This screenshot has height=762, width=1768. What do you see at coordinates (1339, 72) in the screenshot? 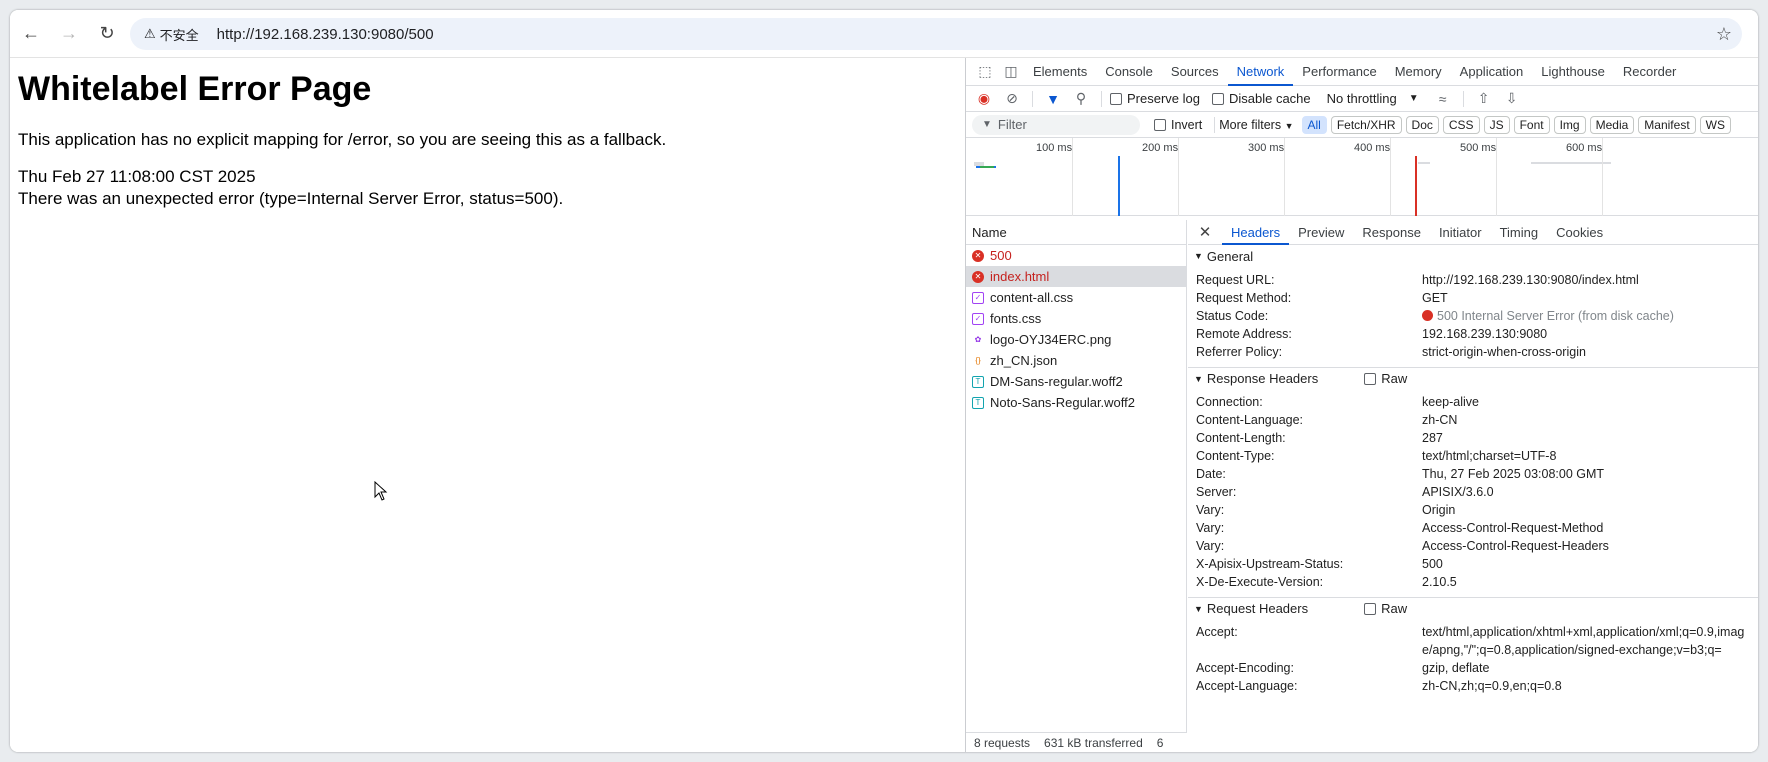
I see `tab-performance: Performance` at bounding box center [1339, 72].